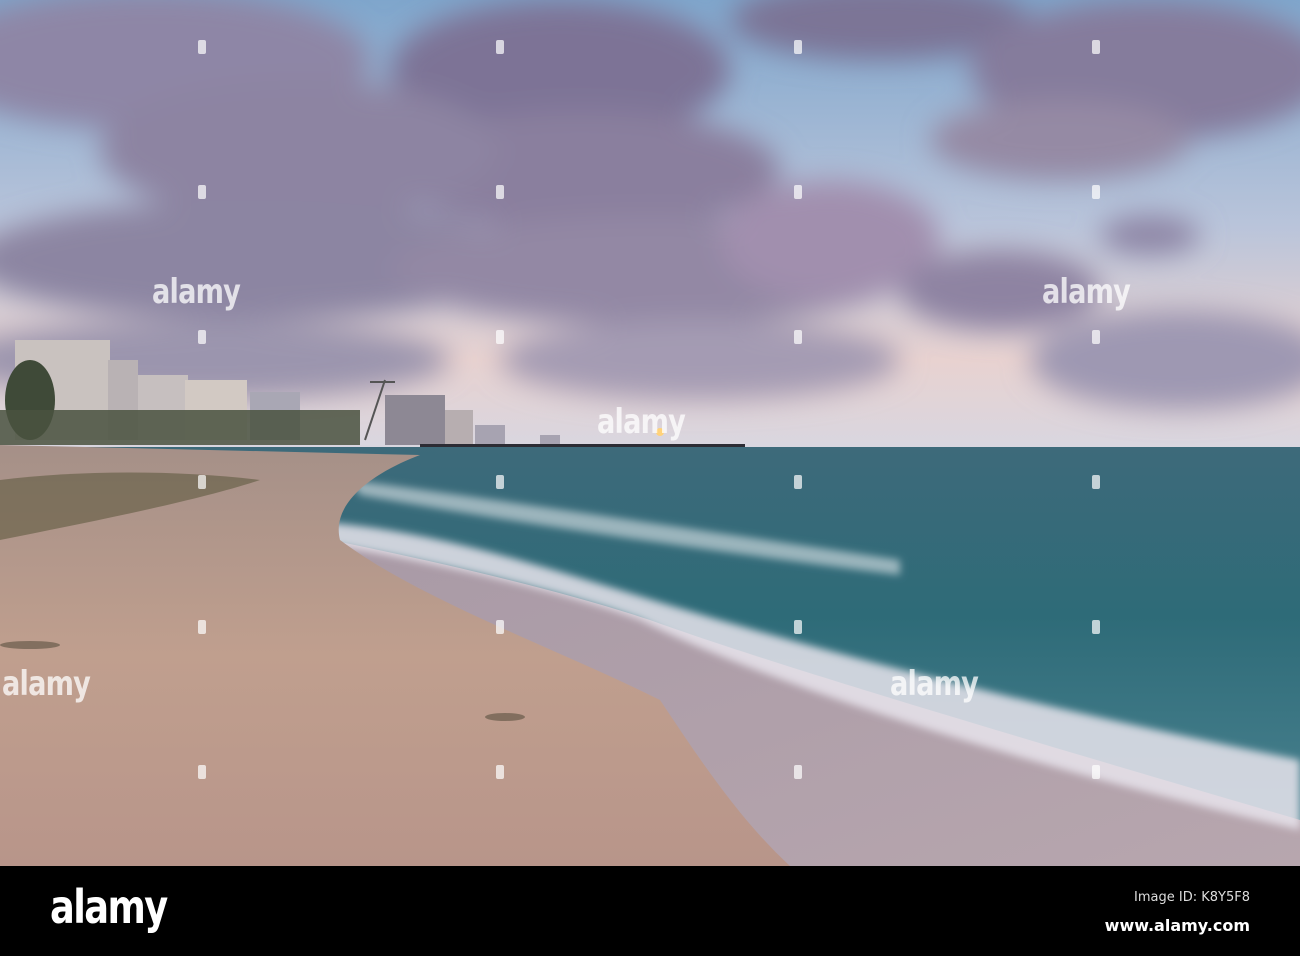 Image resolution: width=1300 pixels, height=956 pixels. What do you see at coordinates (1177, 925) in the screenshot?
I see `website-link: www.alamy.com` at bounding box center [1177, 925].